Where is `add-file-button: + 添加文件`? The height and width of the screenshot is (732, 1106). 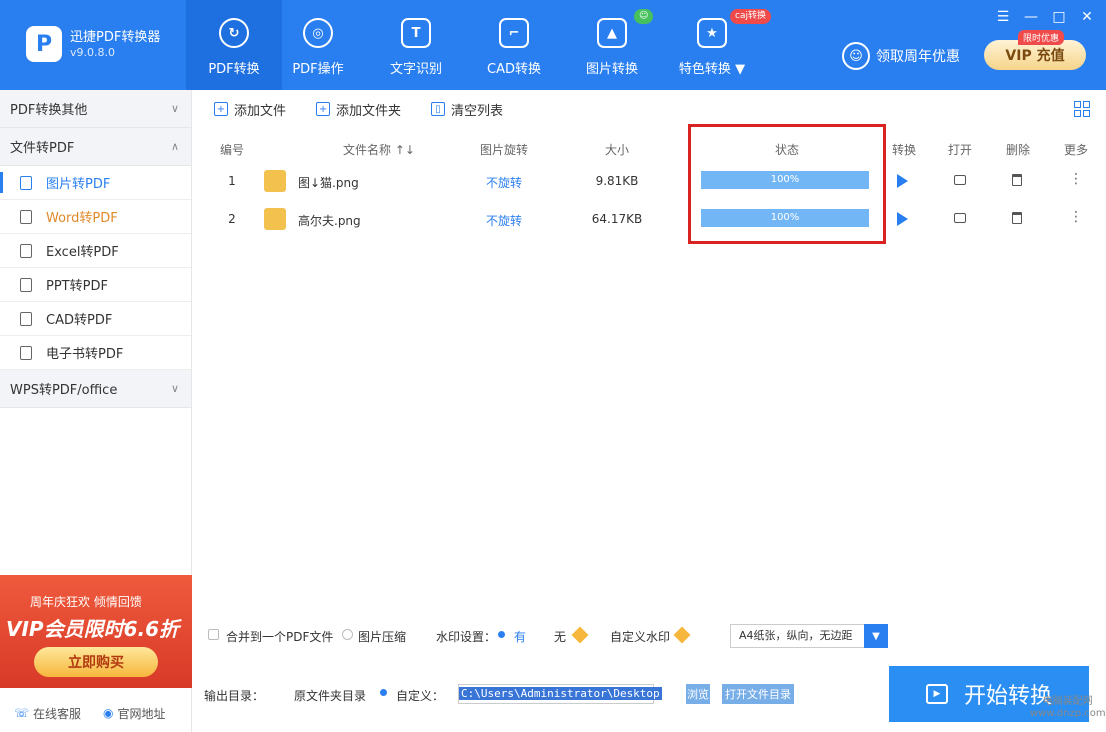 add-file-button: + 添加文件 is located at coordinates (250, 109).